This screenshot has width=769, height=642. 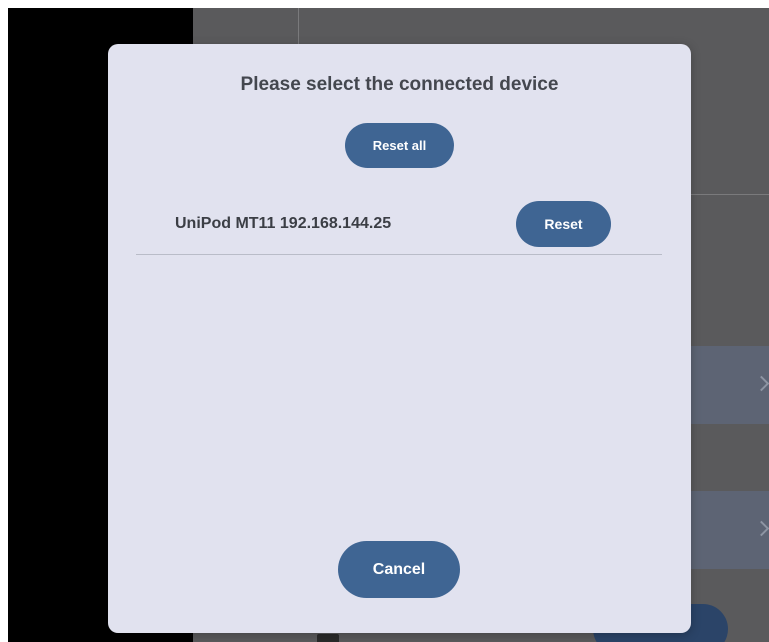 What do you see at coordinates (283, 223) in the screenshot?
I see `device-label: UniPod MT11 192.168.144.25` at bounding box center [283, 223].